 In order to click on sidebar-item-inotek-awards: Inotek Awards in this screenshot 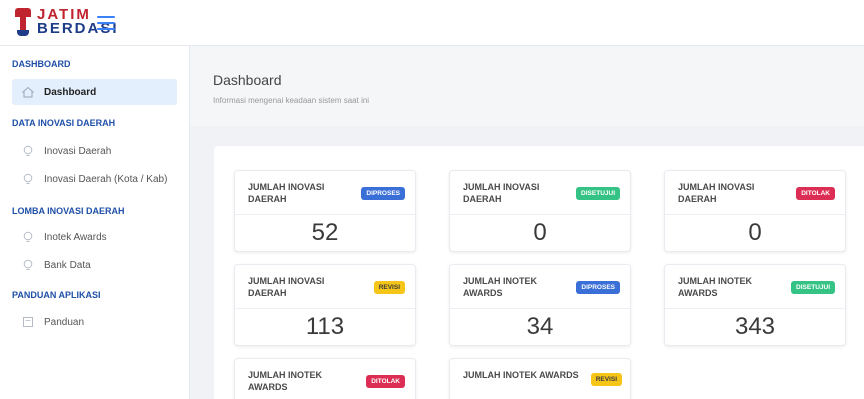, I will do `click(94, 237)`.